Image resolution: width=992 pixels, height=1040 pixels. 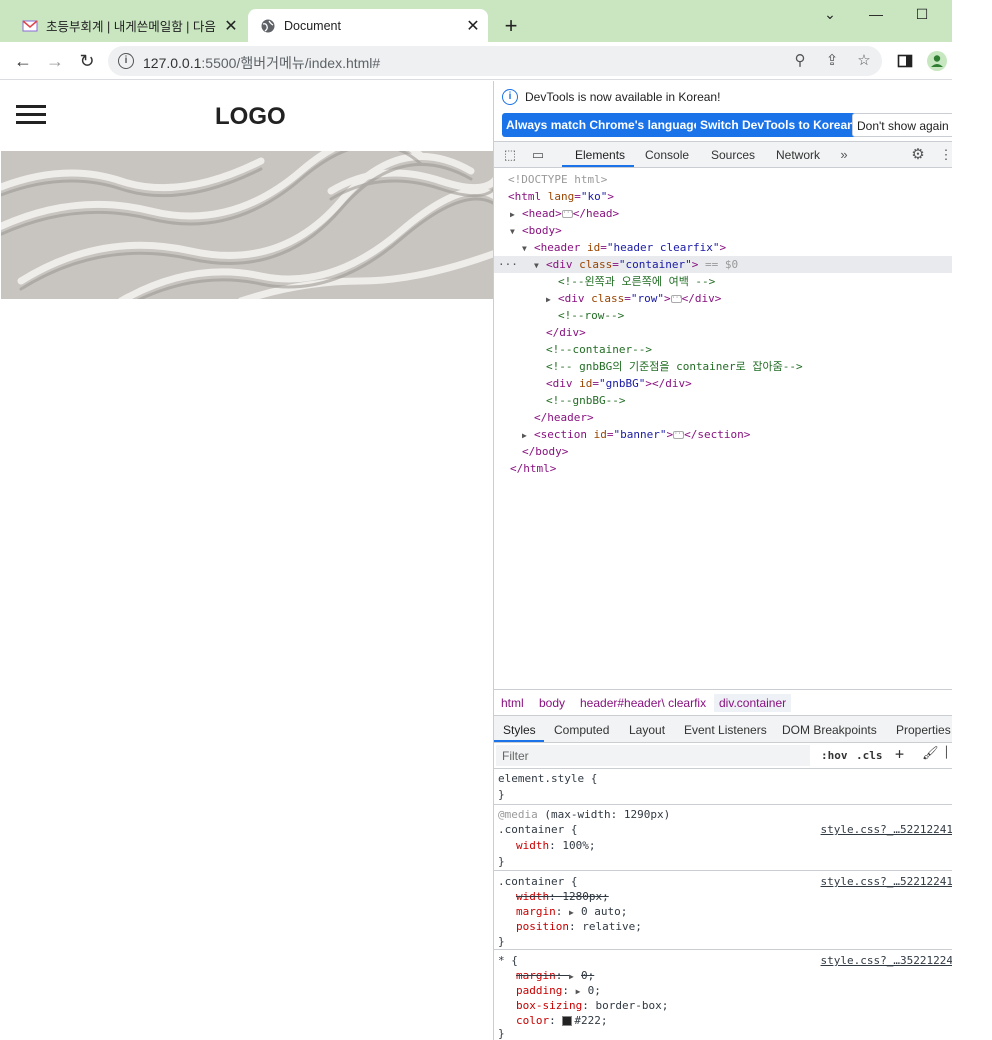 What do you see at coordinates (723, 451) in the screenshot?
I see `dom-node: </body>` at bounding box center [723, 451].